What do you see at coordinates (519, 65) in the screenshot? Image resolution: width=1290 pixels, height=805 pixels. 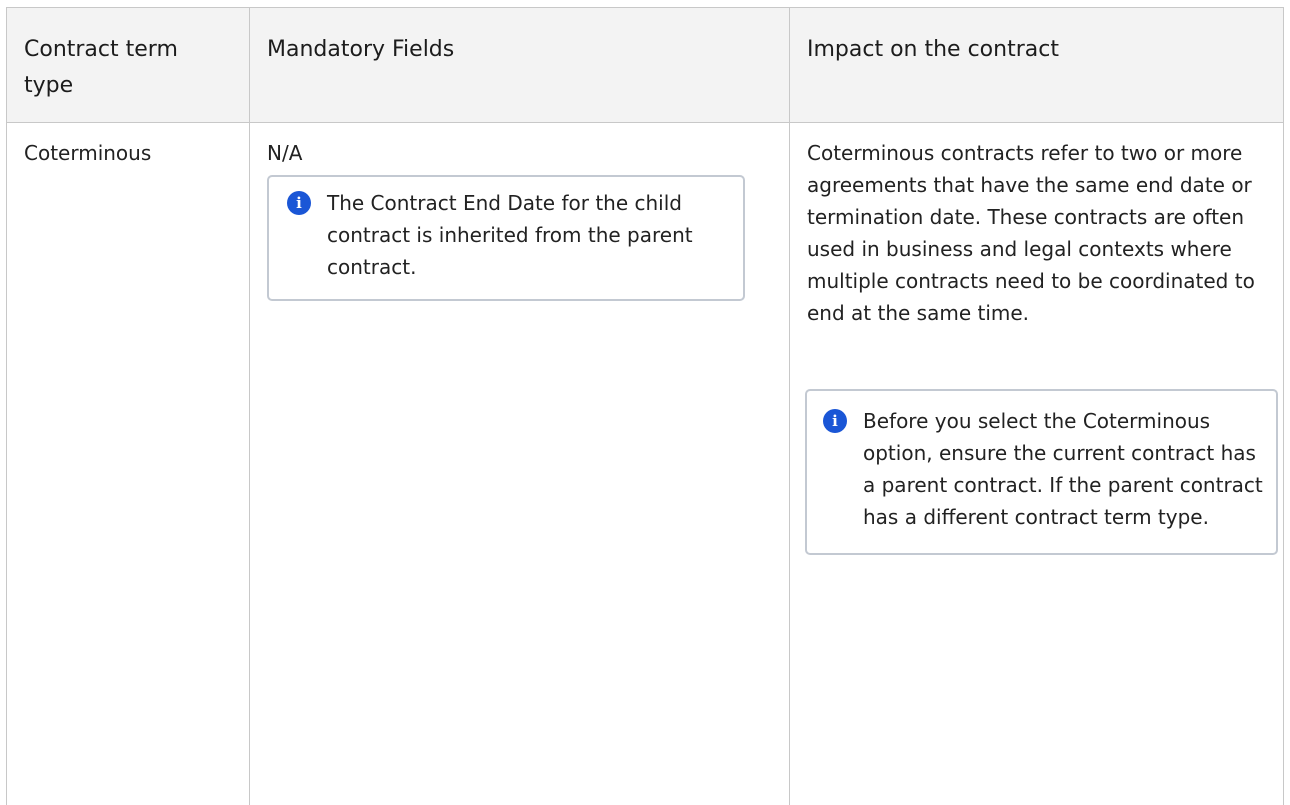 I see `header-mandatory-fields: Mandatory Fields` at bounding box center [519, 65].